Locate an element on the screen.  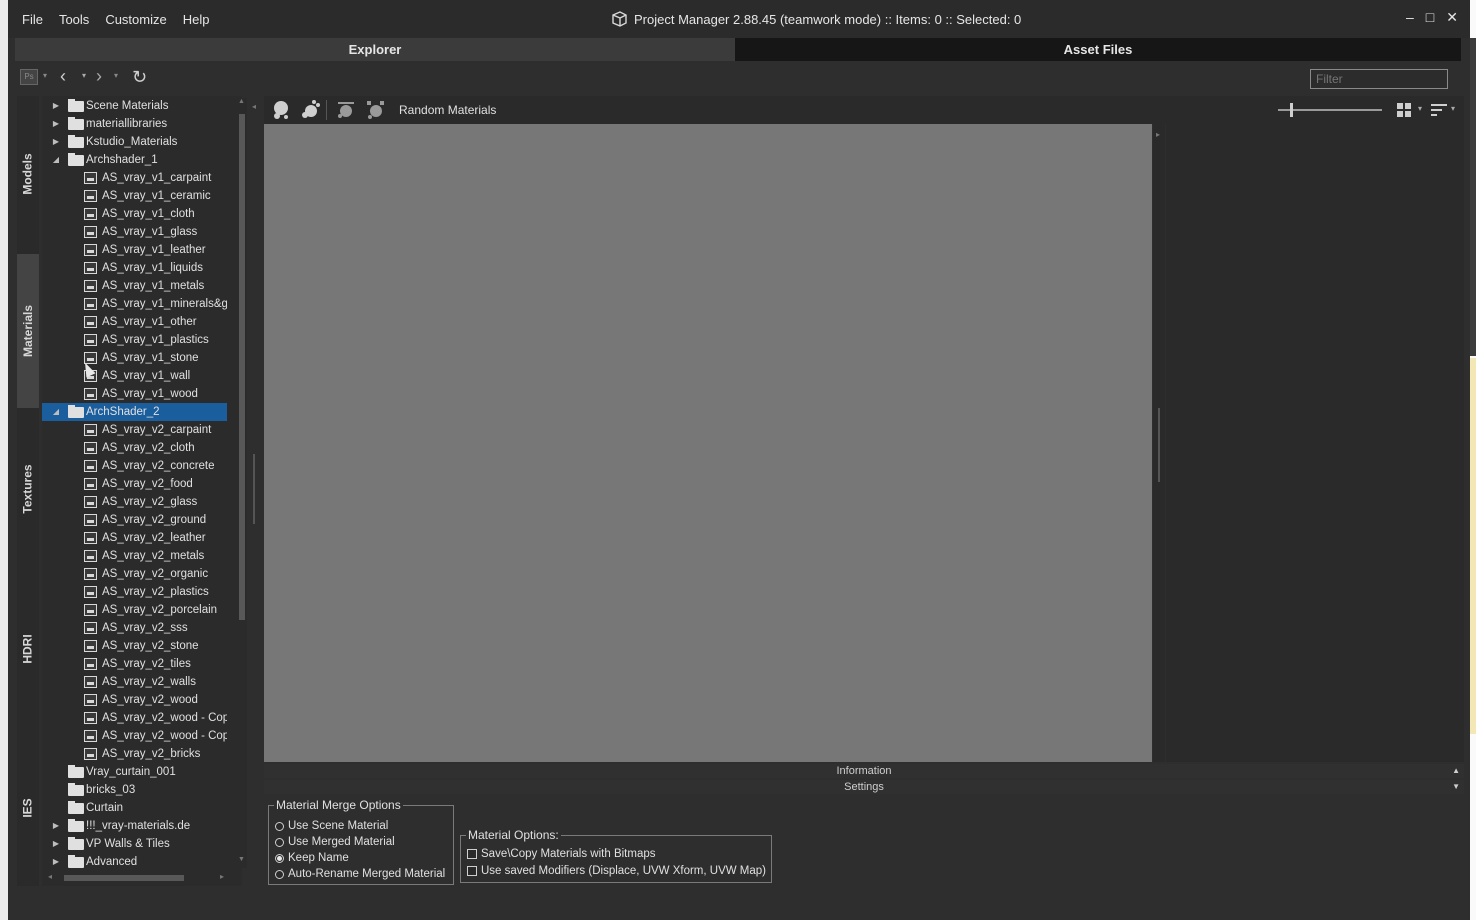
filter-input is located at coordinates (1379, 79).